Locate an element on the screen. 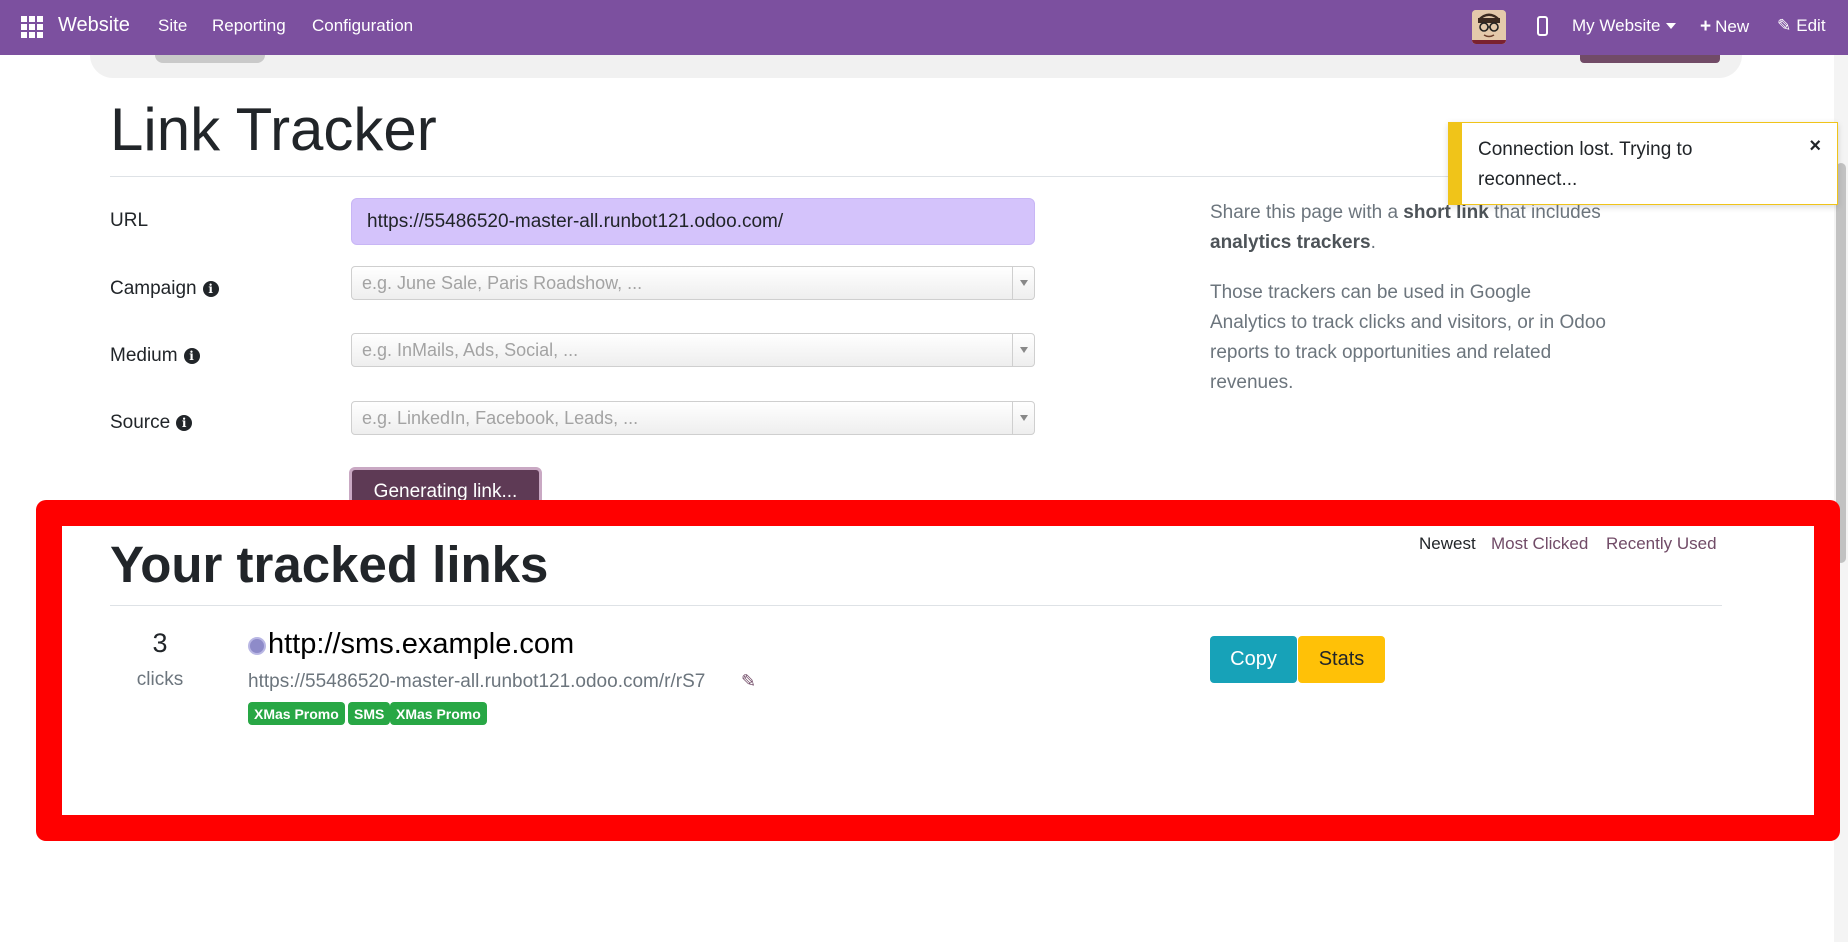 The height and width of the screenshot is (942, 1848). copy-button: Copy is located at coordinates (1253, 659).